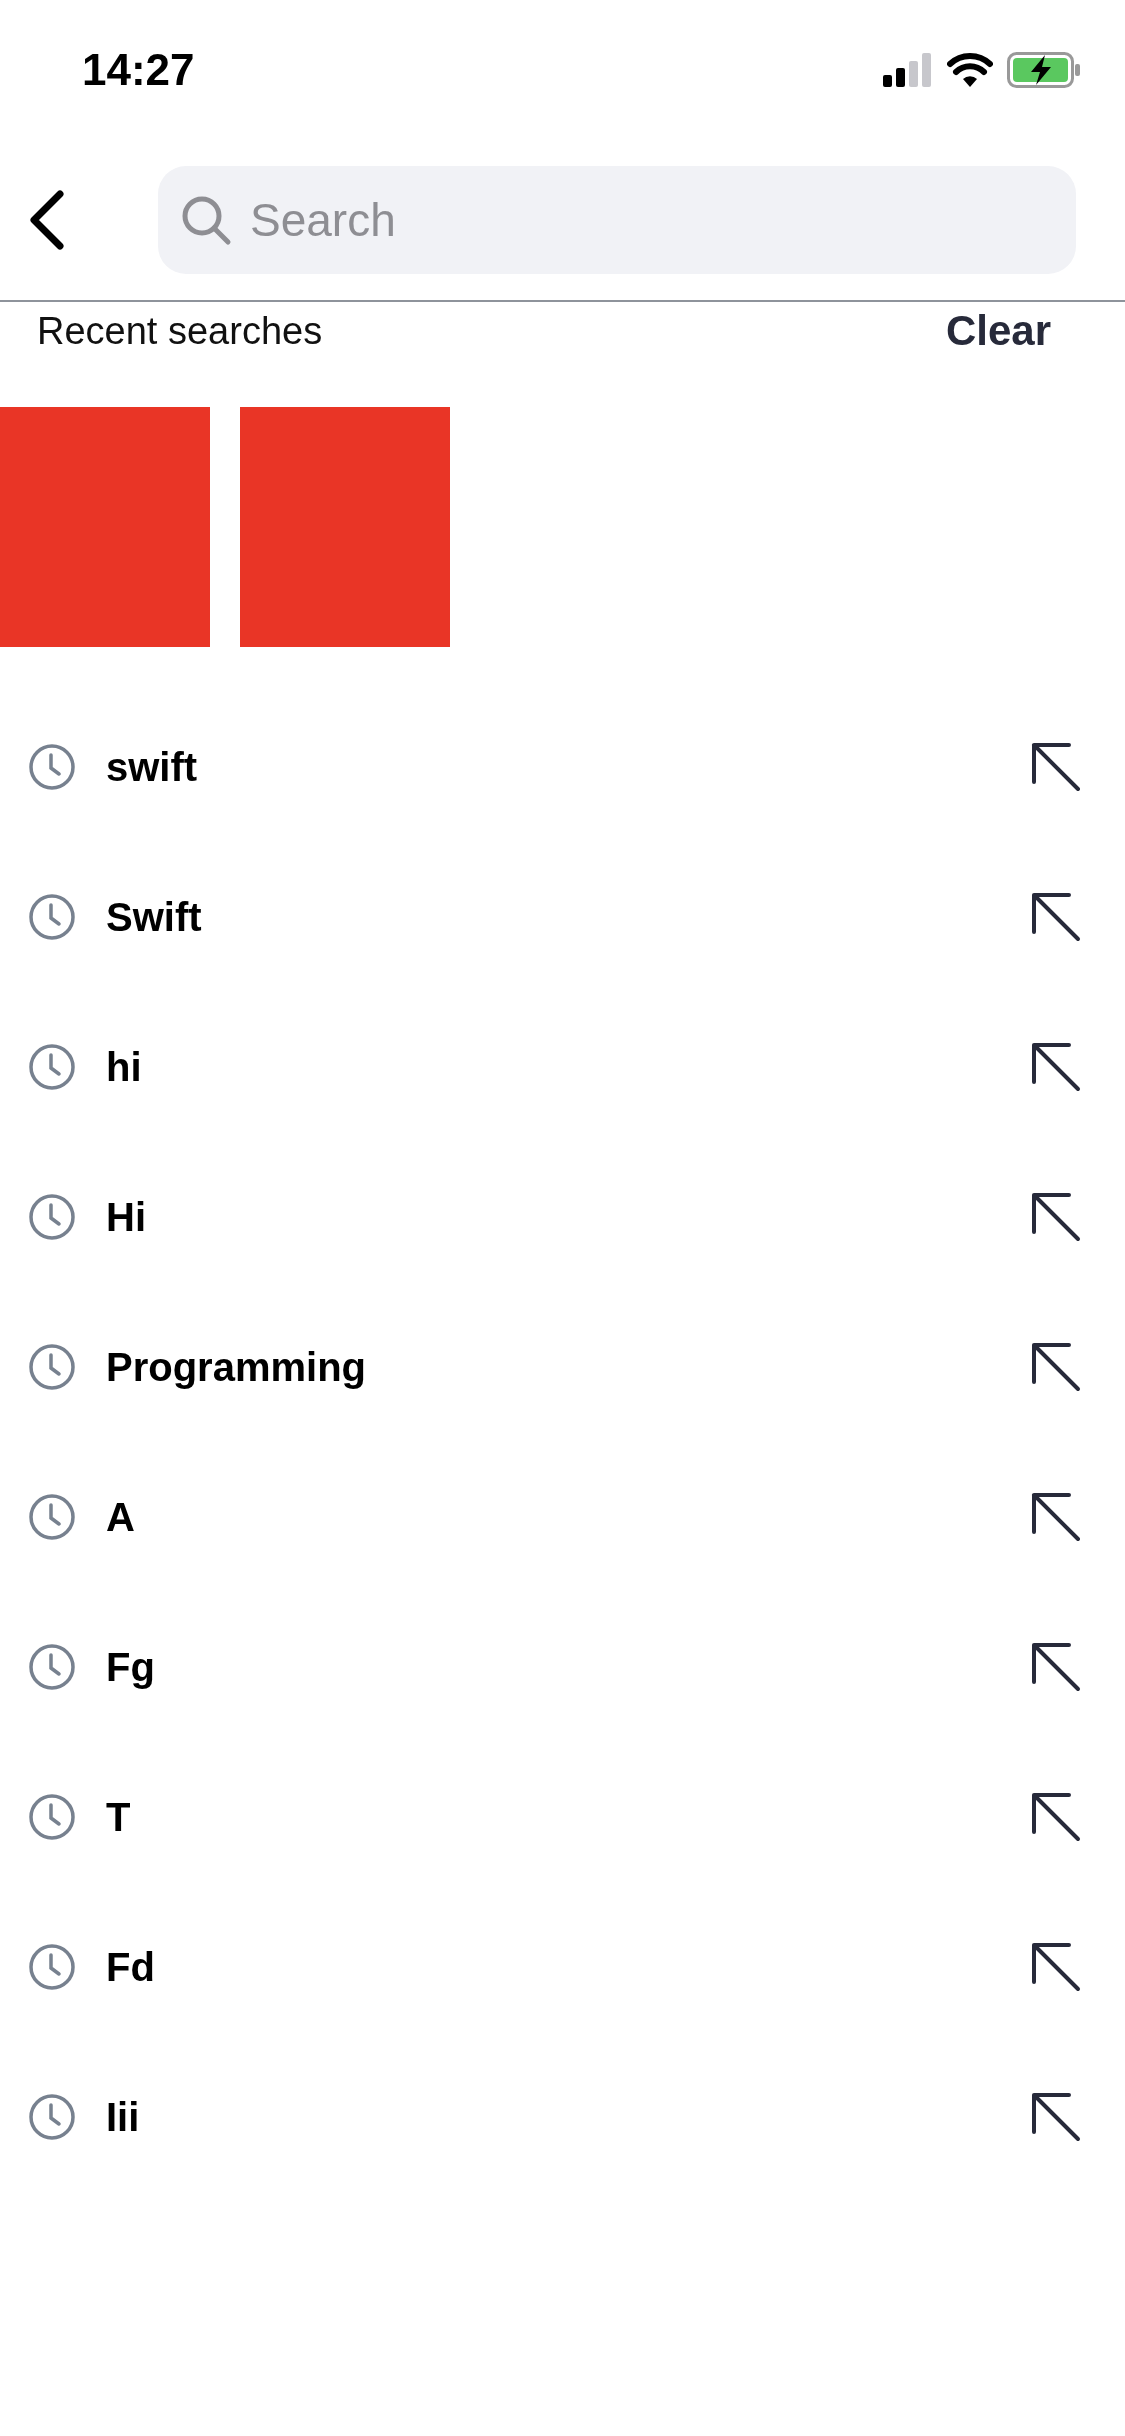  What do you see at coordinates (908, 70) in the screenshot?
I see `signal-icon` at bounding box center [908, 70].